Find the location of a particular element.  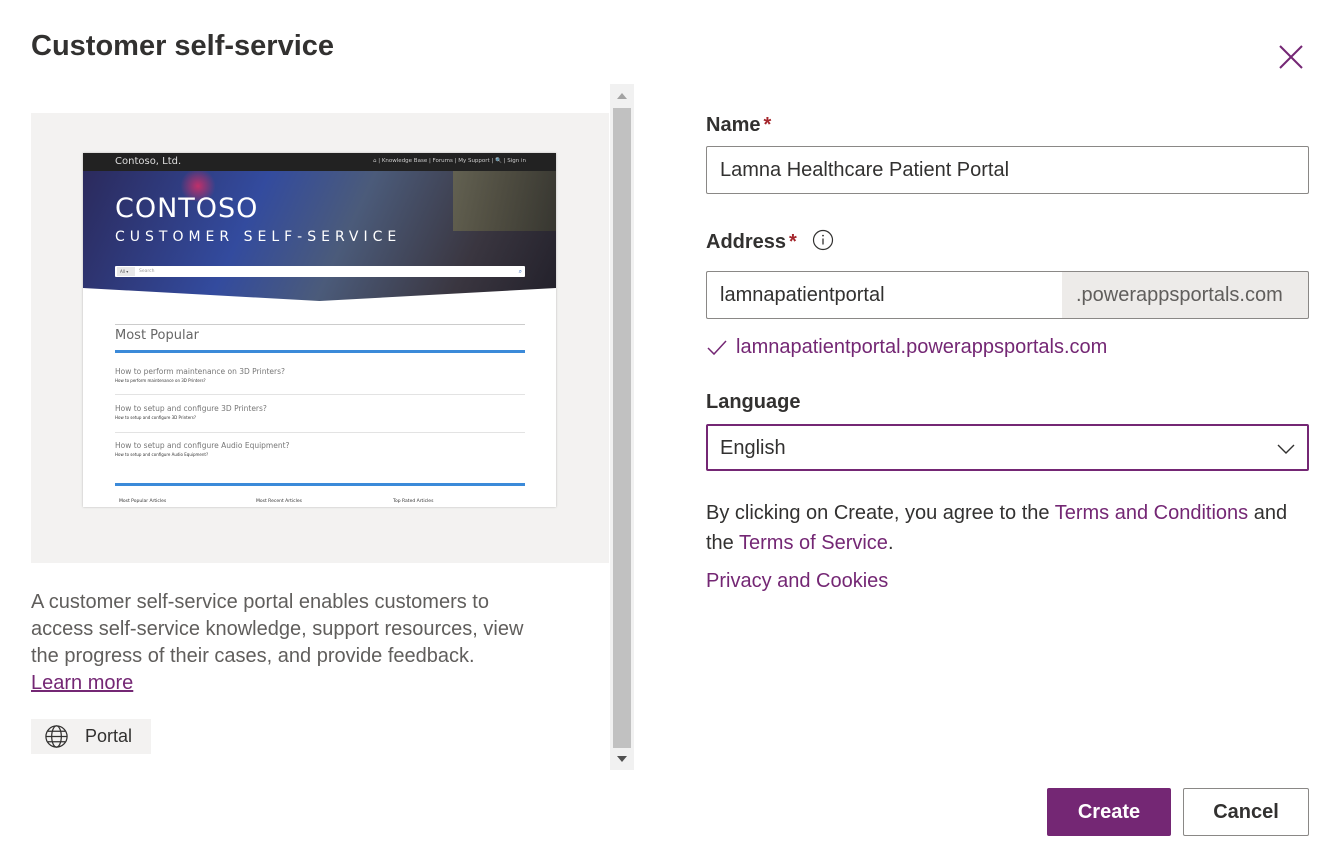

preview-brand: Contoso, Ltd. is located at coordinates (148, 161).